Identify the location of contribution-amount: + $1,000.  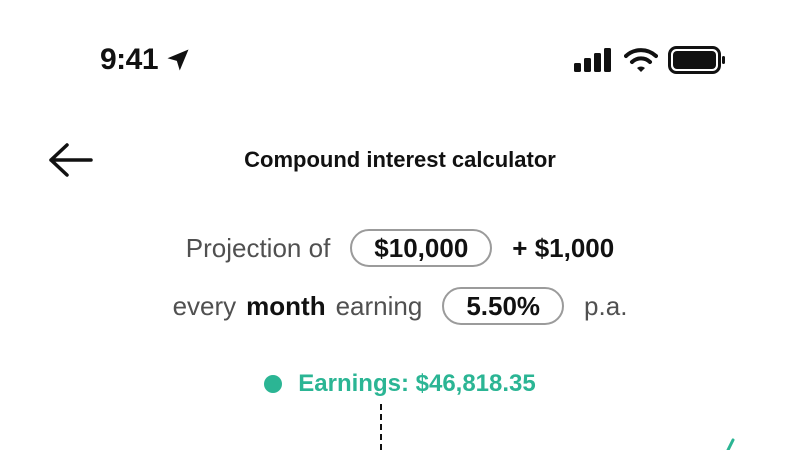
(563, 248).